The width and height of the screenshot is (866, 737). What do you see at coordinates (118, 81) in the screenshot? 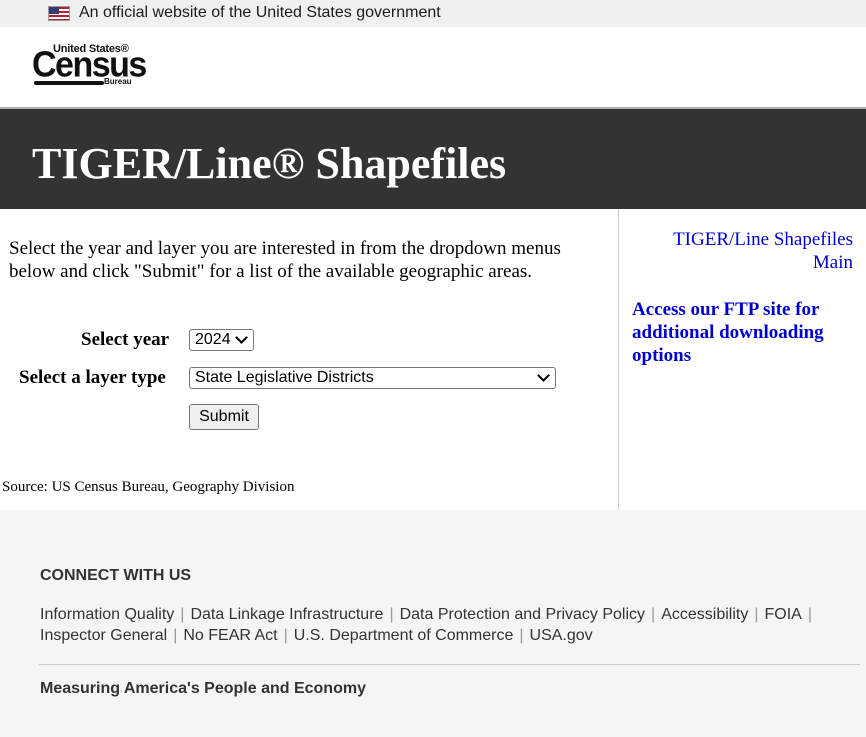
I see `logo-bureau: Bureau` at bounding box center [118, 81].